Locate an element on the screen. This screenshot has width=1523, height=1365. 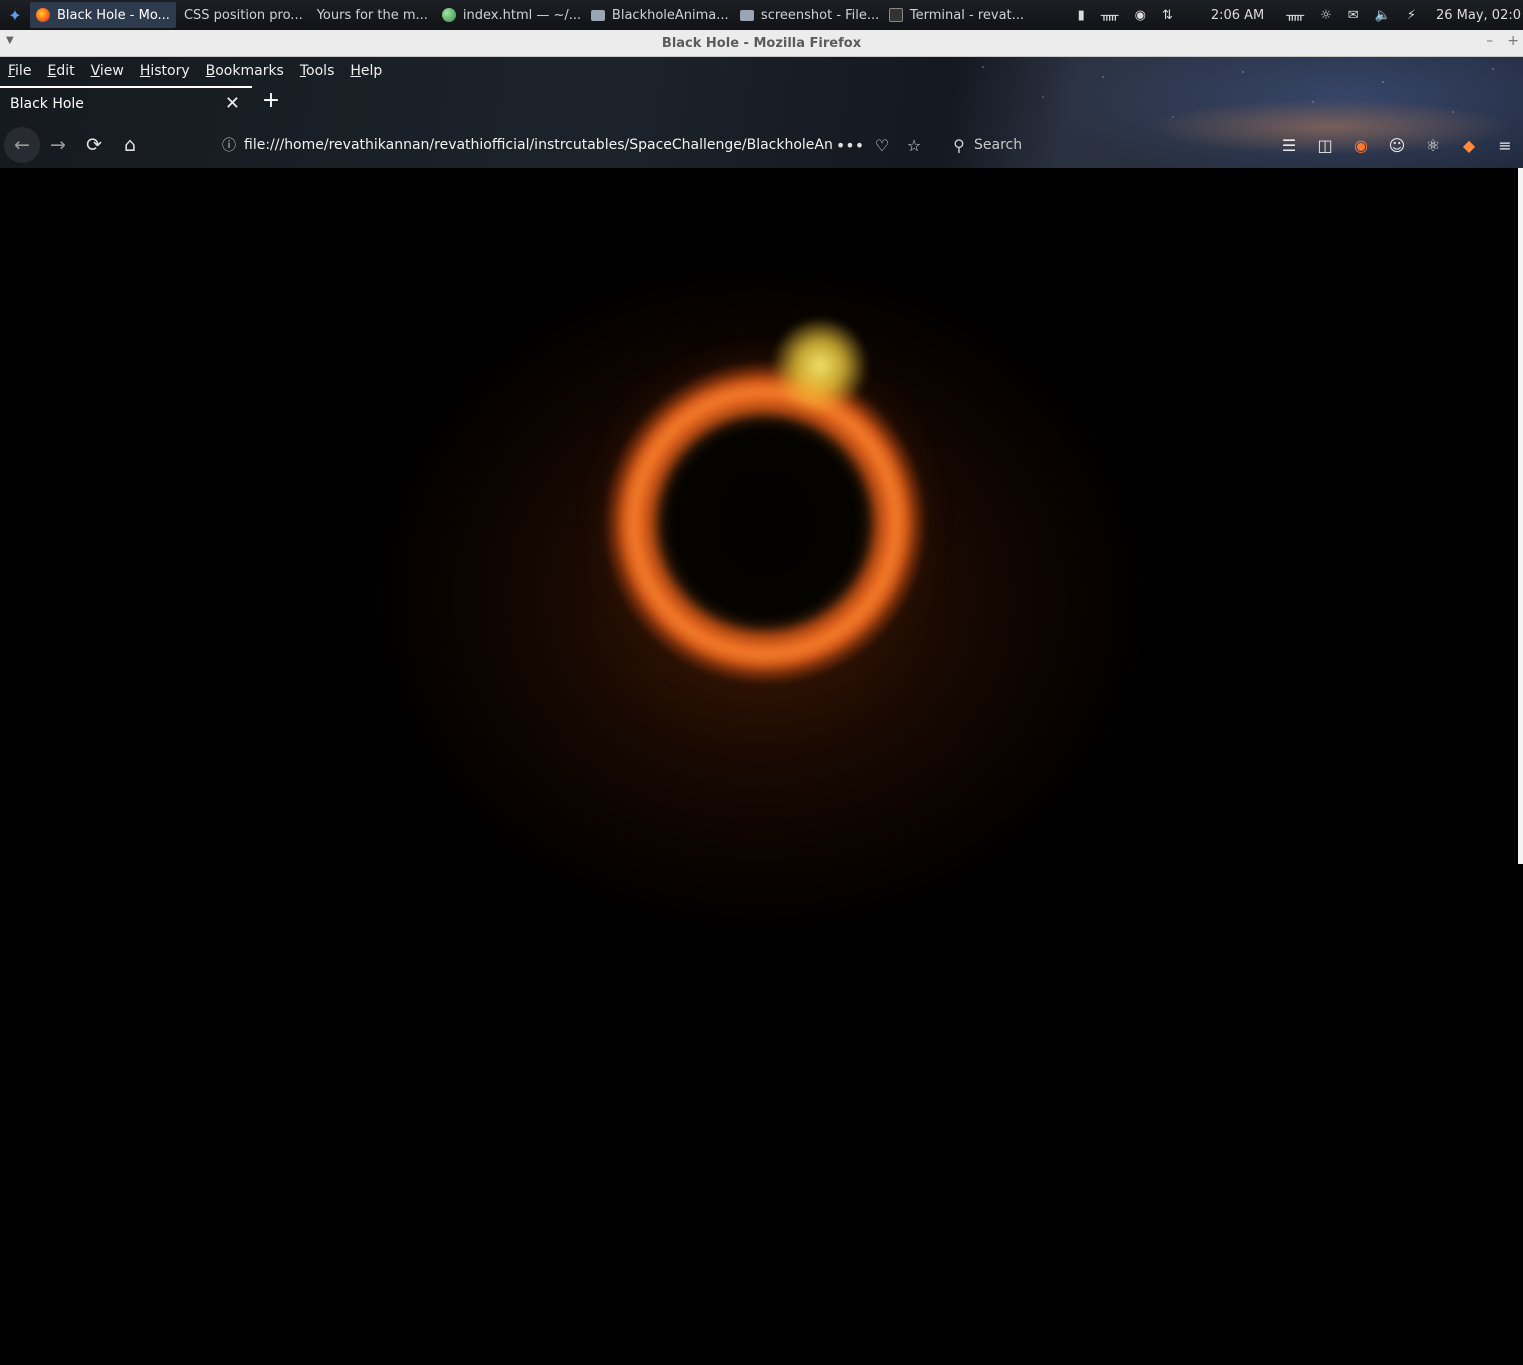
search-icon: ⚲ is located at coordinates (959, 145).